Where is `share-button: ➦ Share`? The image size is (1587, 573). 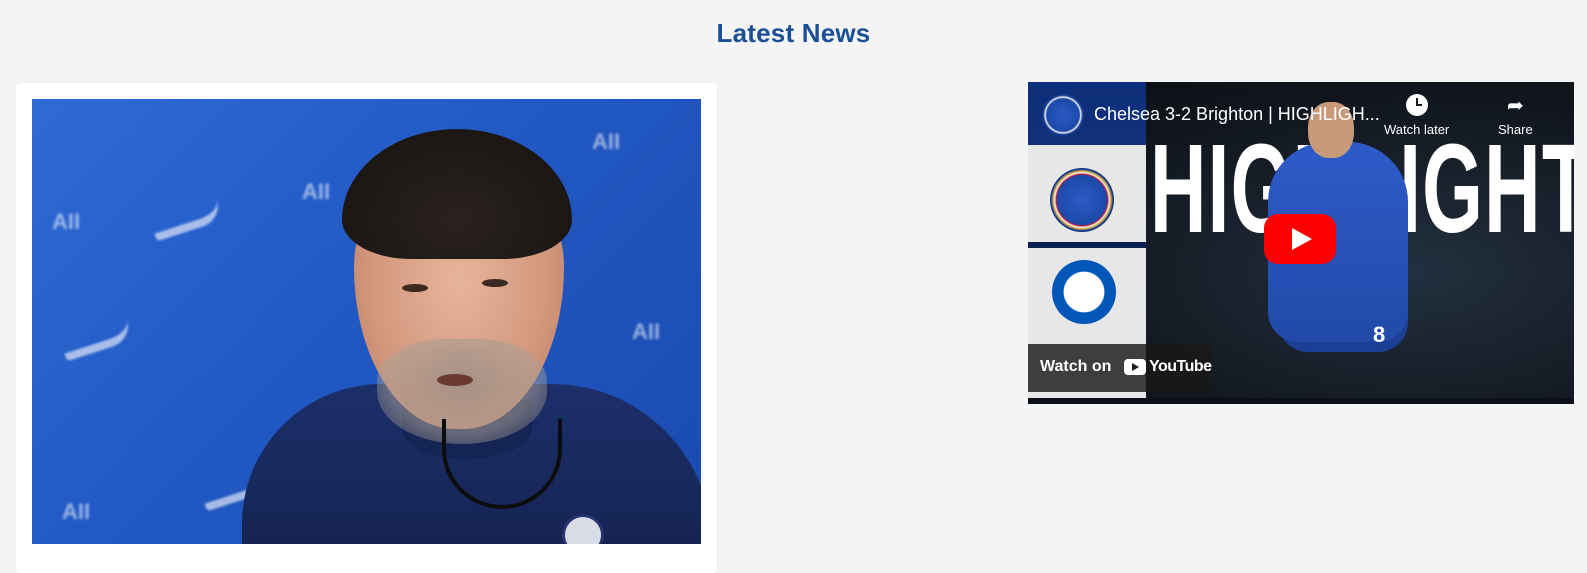 share-button: ➦ Share is located at coordinates (1515, 115).